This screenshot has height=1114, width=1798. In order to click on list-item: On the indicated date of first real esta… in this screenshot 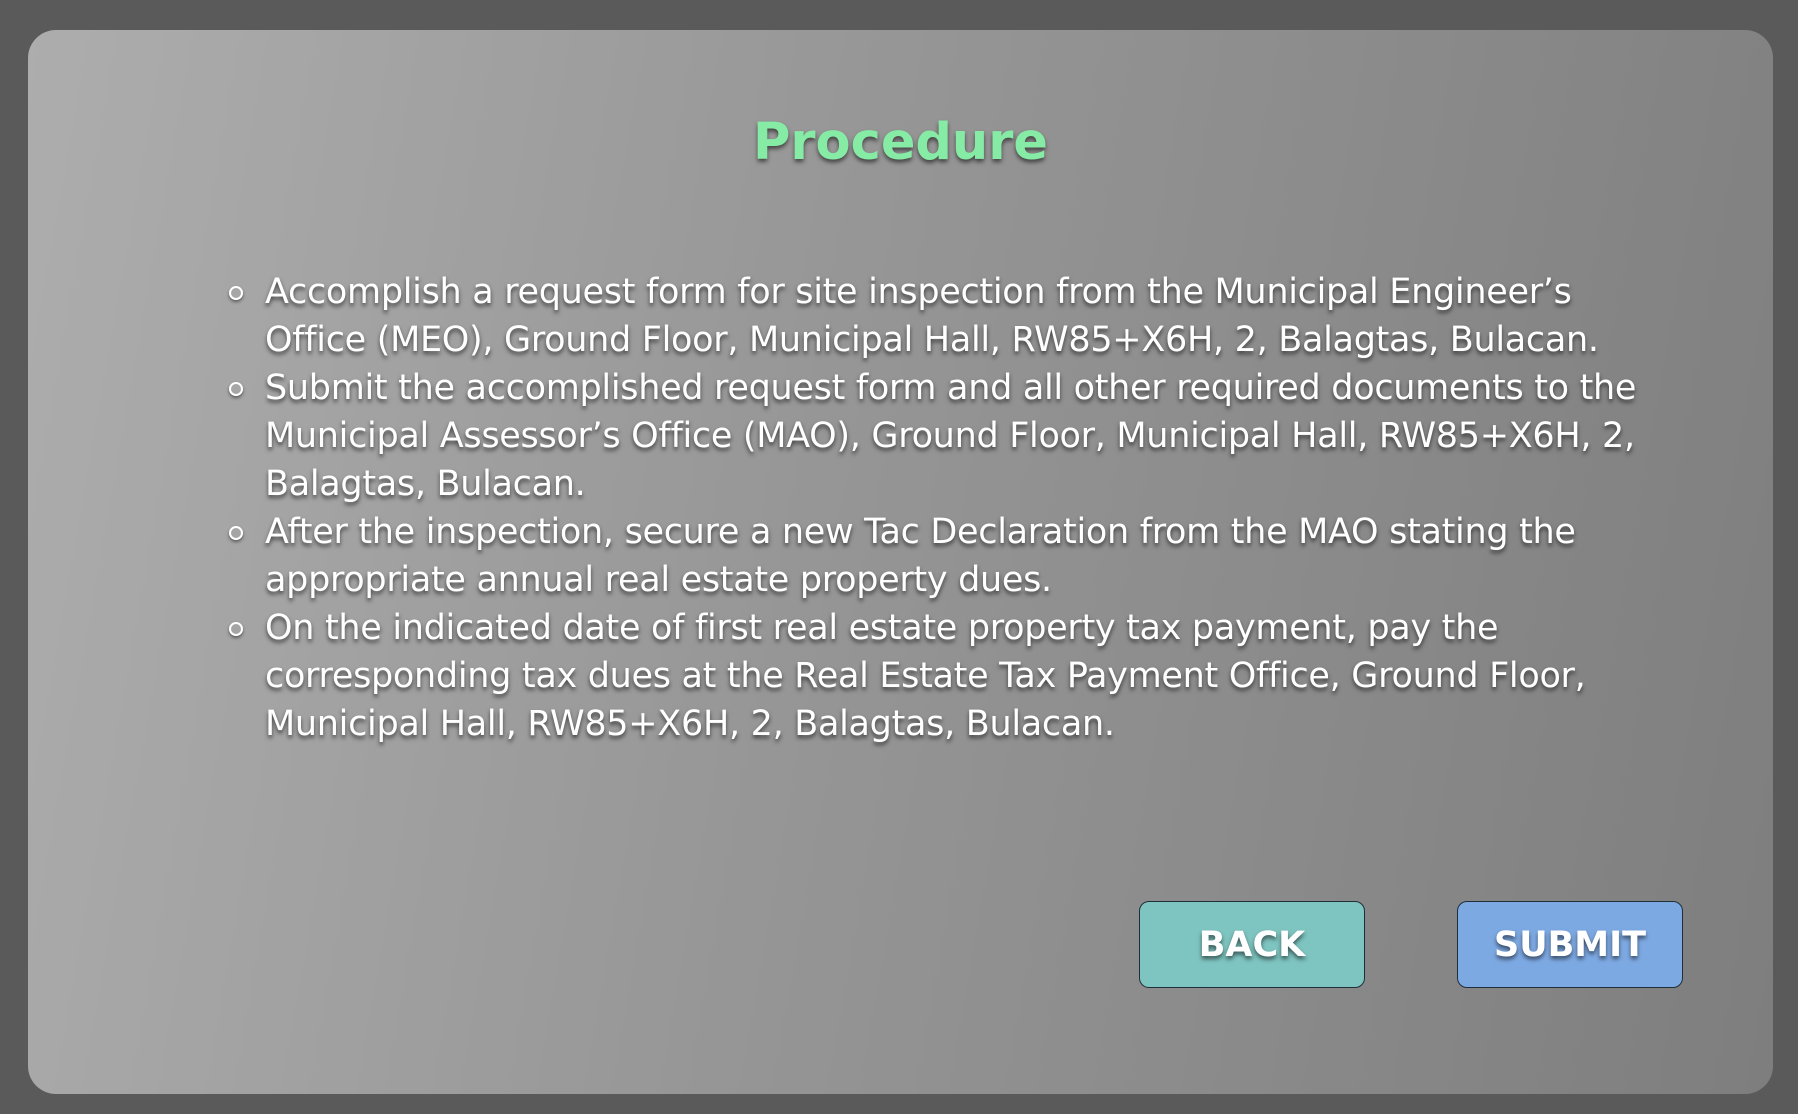, I will do `click(937, 676)`.